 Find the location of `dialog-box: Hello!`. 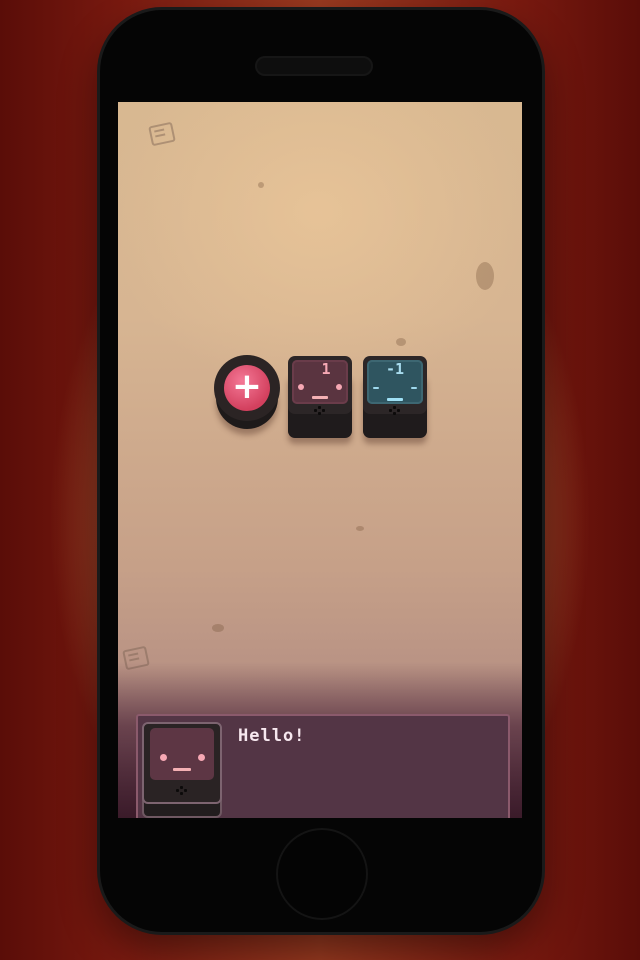

dialog-box: Hello! is located at coordinates (323, 766).